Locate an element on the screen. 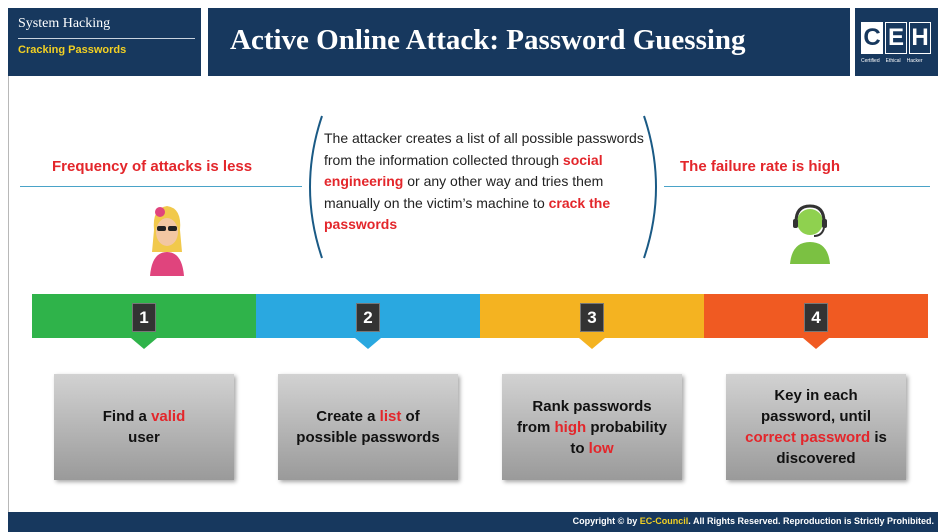 This screenshot has height=532, width=938. step-2-pointer is located at coordinates (368, 343).